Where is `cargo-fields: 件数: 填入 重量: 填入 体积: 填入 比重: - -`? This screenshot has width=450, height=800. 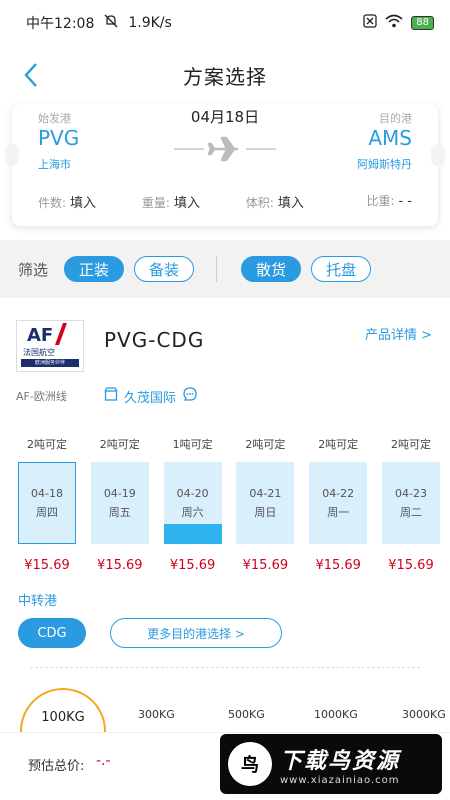 cargo-fields: 件数: 填入 重量: 填入 体积: 填入 比重: - - is located at coordinates (225, 201).